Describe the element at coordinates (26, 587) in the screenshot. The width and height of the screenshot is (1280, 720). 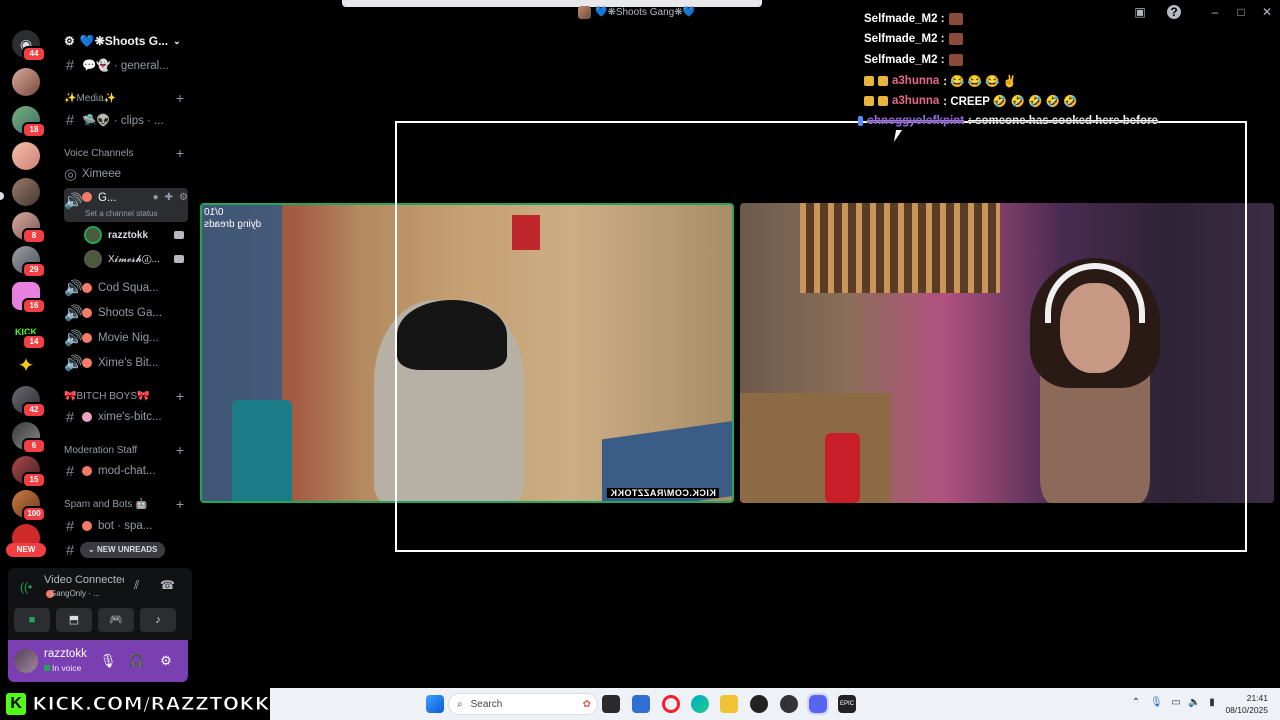
I see `signal-icon: ((•` at that location.